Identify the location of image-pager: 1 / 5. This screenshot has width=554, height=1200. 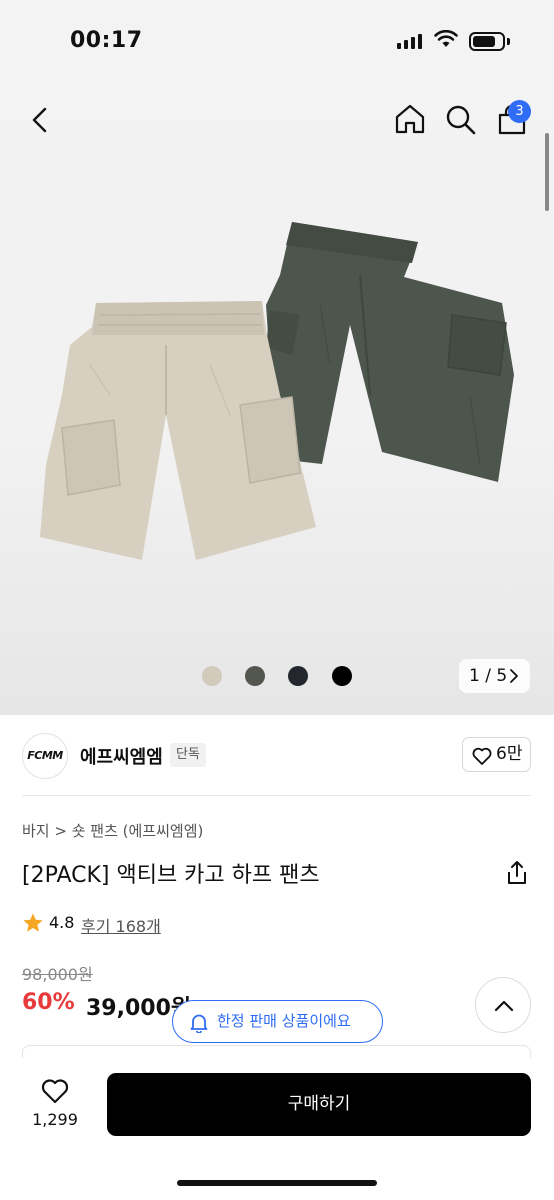
(494, 676).